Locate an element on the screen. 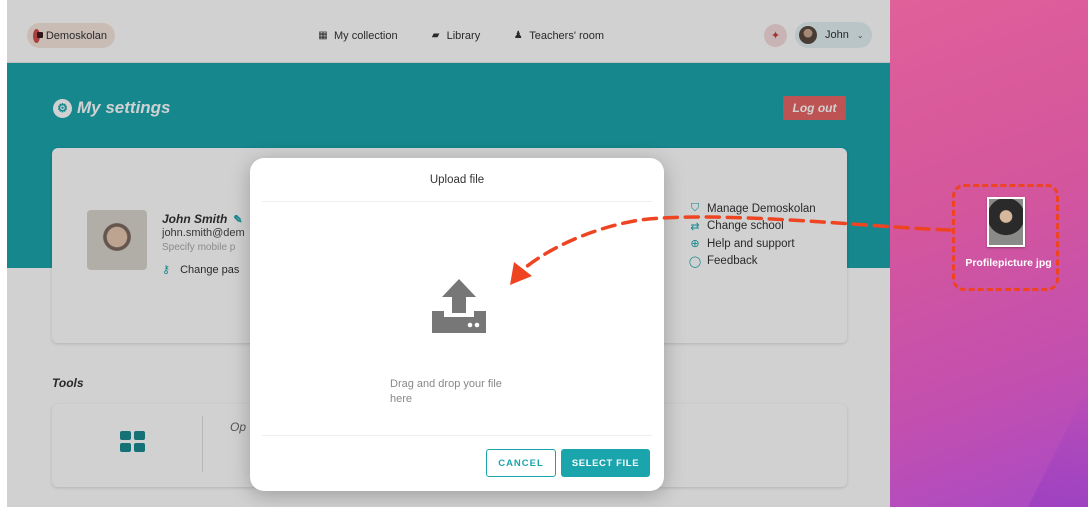 This screenshot has width=1088, height=507. photo-preview is located at coordinates (1006, 222).